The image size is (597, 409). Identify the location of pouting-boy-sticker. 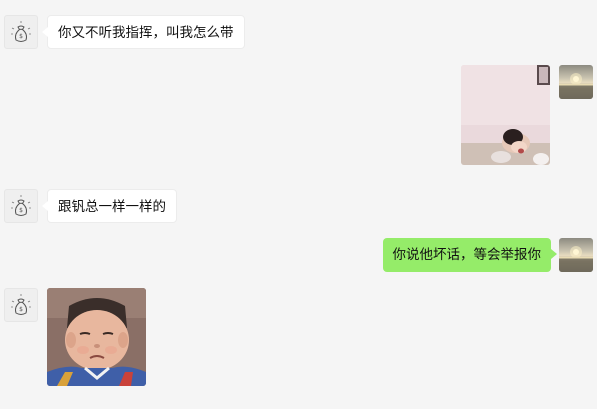
(96, 337).